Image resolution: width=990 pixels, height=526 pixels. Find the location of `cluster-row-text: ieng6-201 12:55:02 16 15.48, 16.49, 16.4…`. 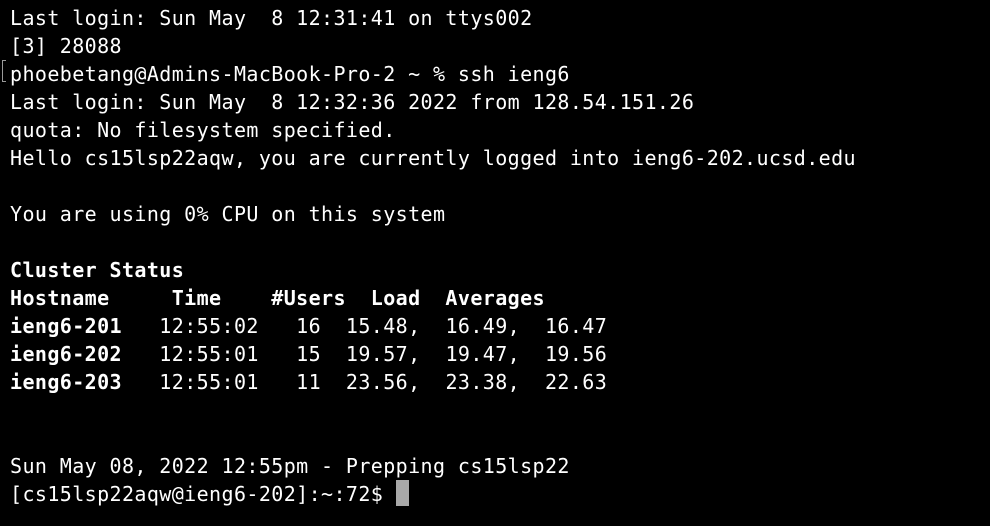

cluster-row-text: ieng6-201 12:55:02 16 15.48, 16.49, 16.4… is located at coordinates (308, 326).